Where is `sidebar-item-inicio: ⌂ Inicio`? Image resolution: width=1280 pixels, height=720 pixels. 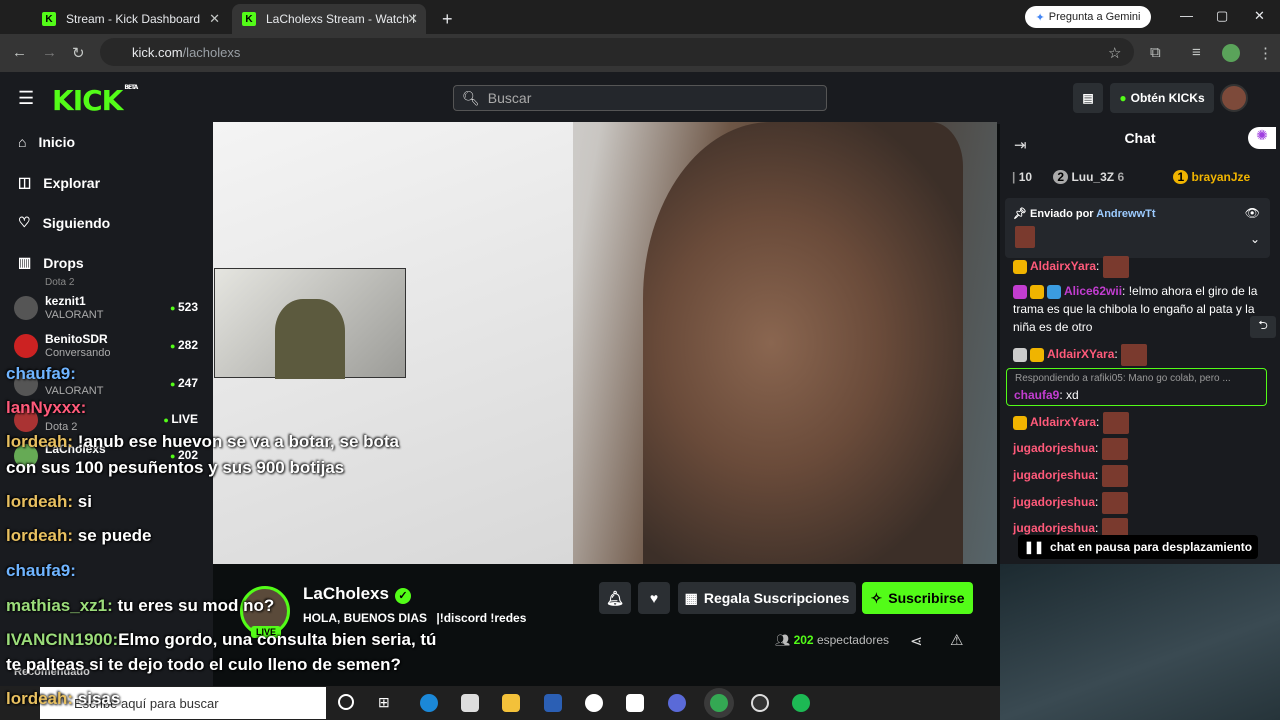
sidebar-item-inicio: ⌂ Inicio is located at coordinates (46, 142).